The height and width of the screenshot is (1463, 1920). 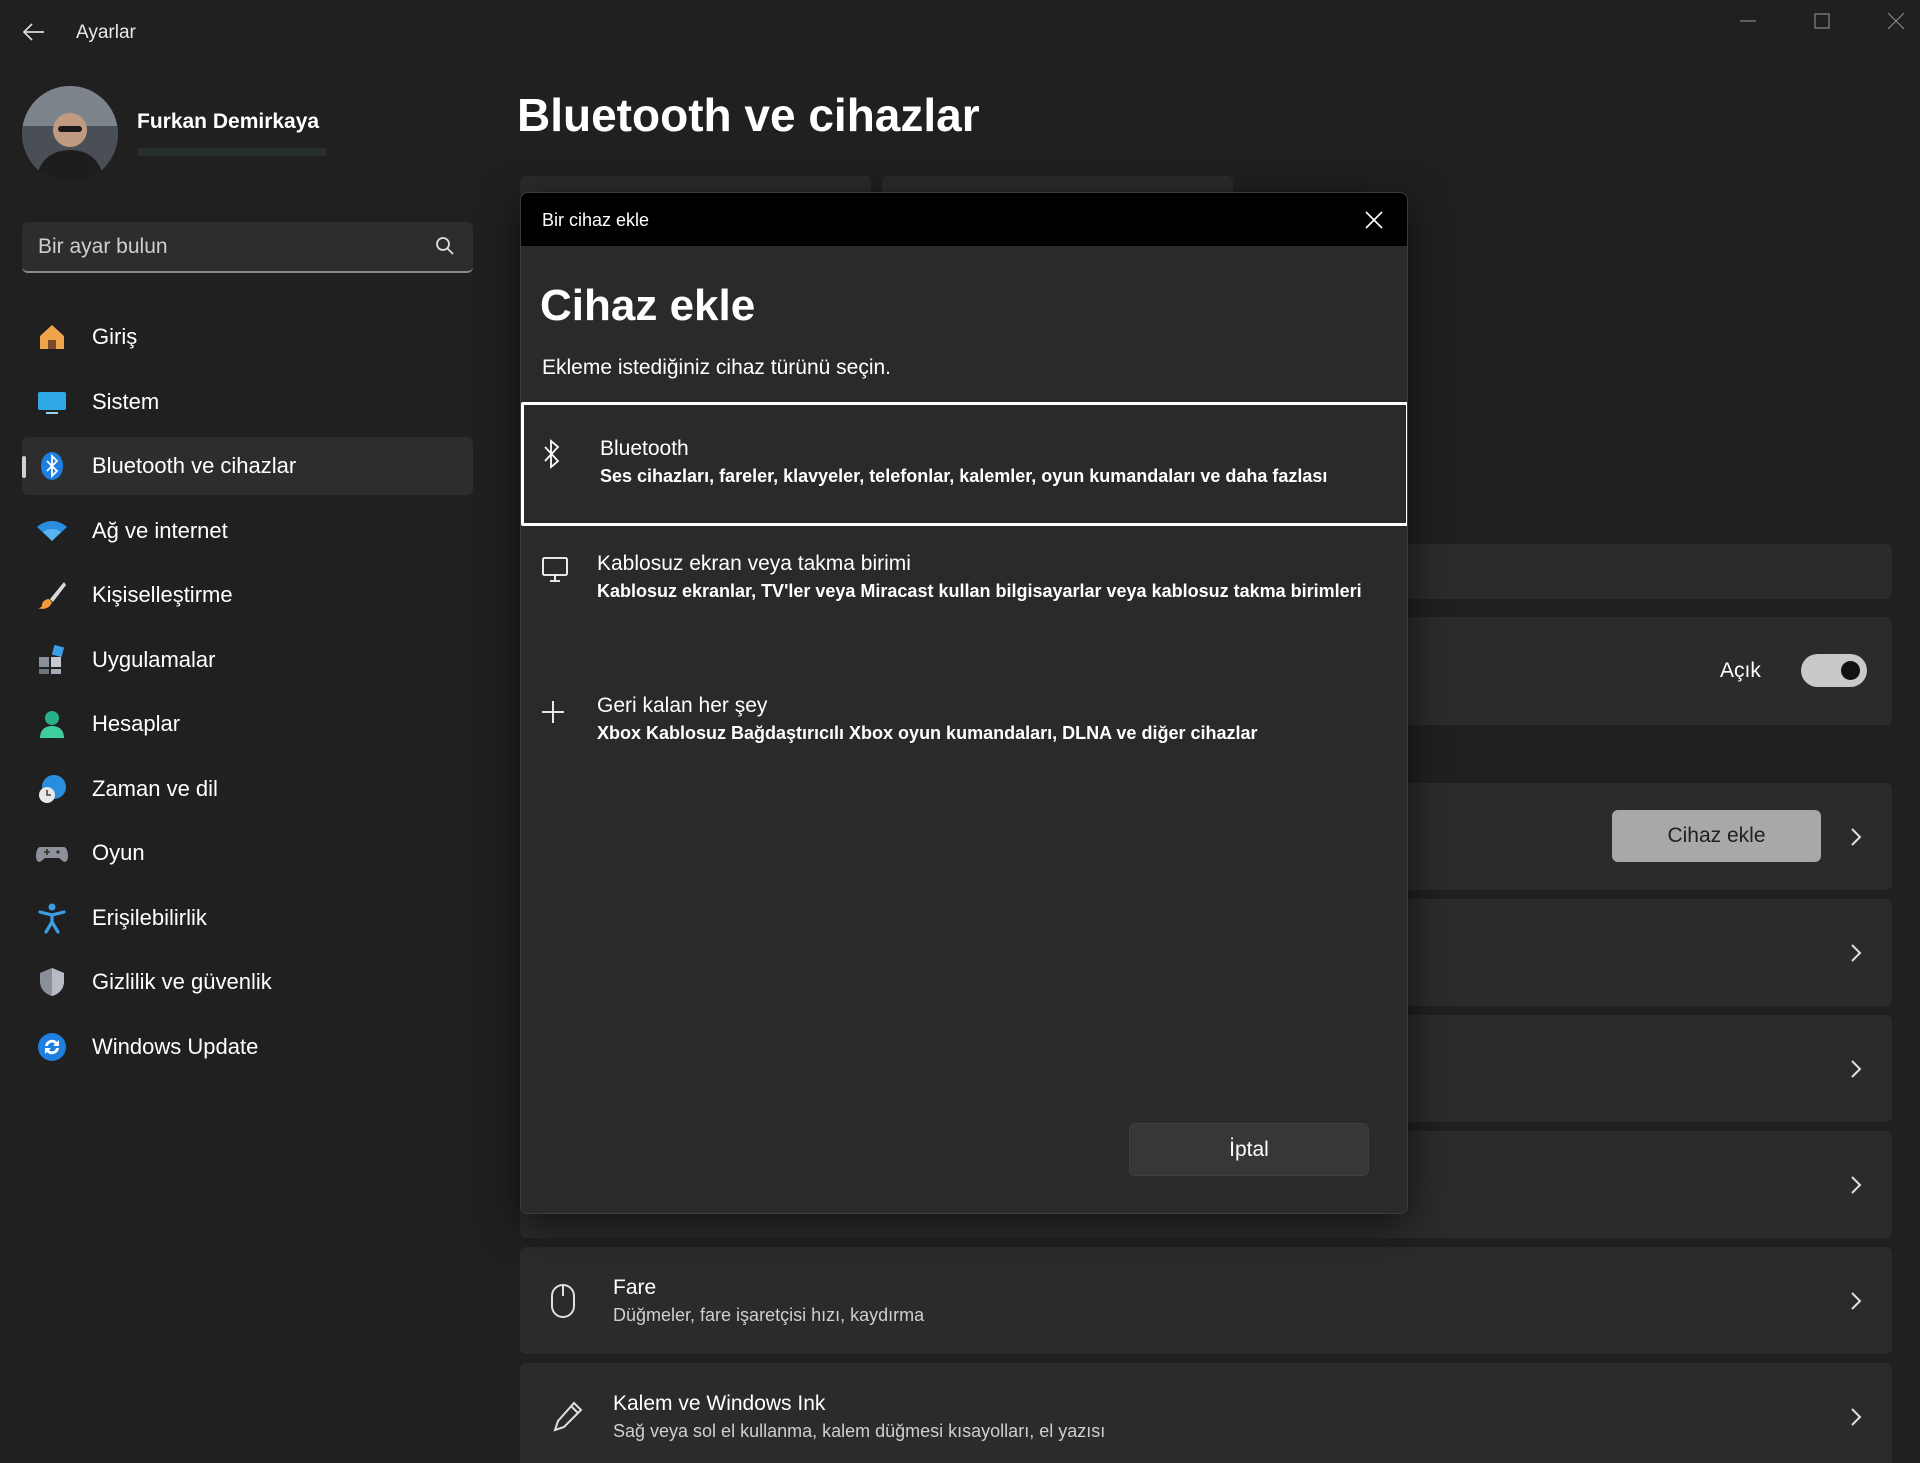 I want to click on sidebar-item-home: Giriş, so click(x=247, y=337).